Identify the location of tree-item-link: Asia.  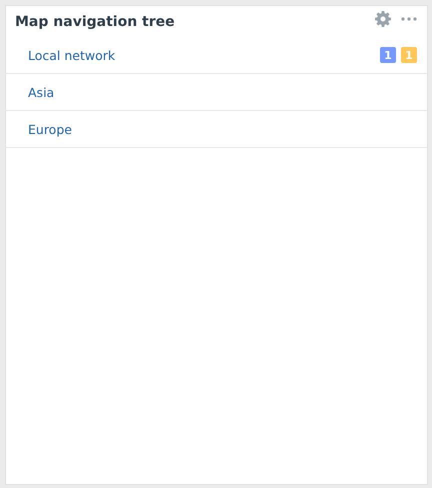
(222, 92).